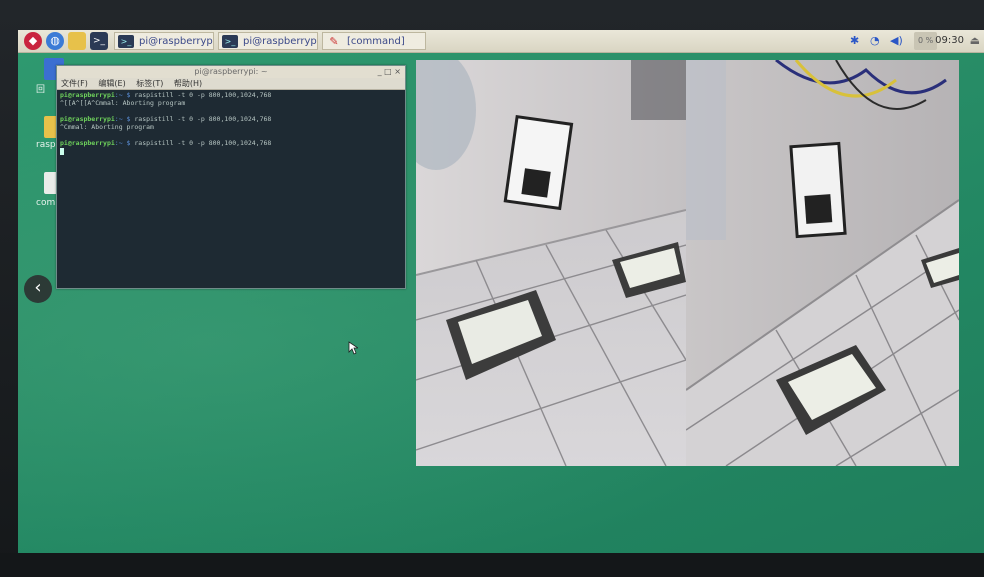 This screenshot has height=577, width=984. I want to click on menu-edit: 编辑(E), so click(111, 83).